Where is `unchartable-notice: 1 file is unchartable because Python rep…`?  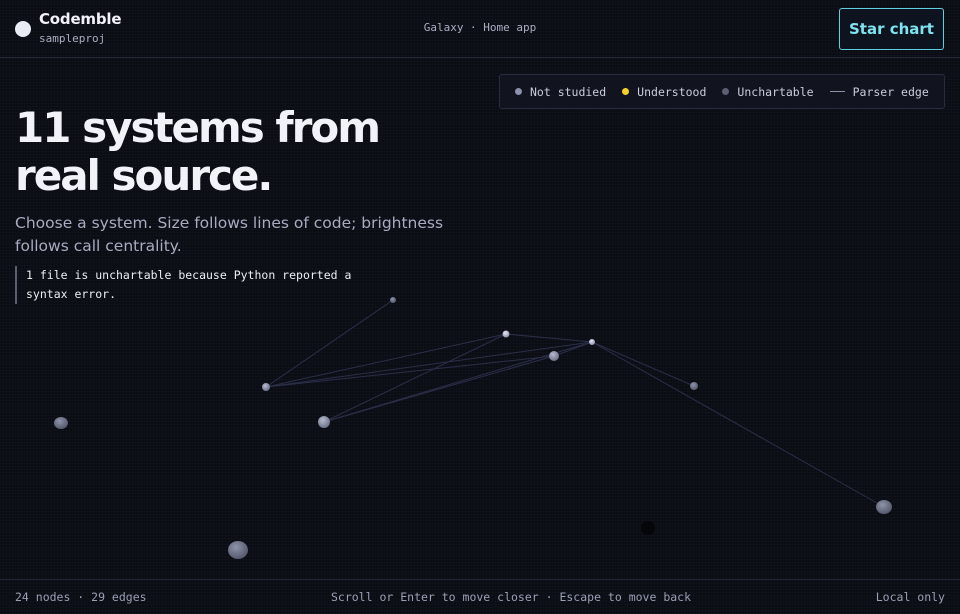 unchartable-notice: 1 file is unchartable because Python rep… is located at coordinates (195, 285).